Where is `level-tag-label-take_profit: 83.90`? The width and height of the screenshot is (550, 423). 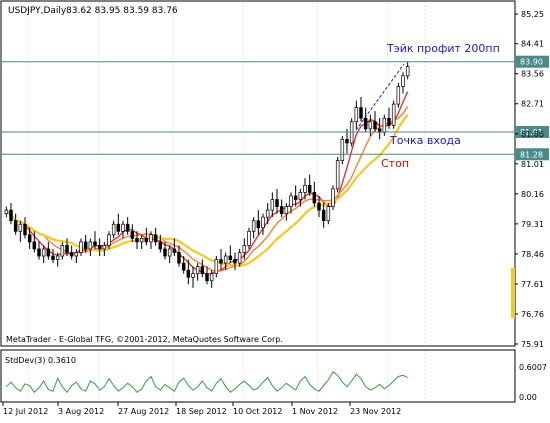 level-tag-label-take_profit: 83.90 is located at coordinates (531, 62).